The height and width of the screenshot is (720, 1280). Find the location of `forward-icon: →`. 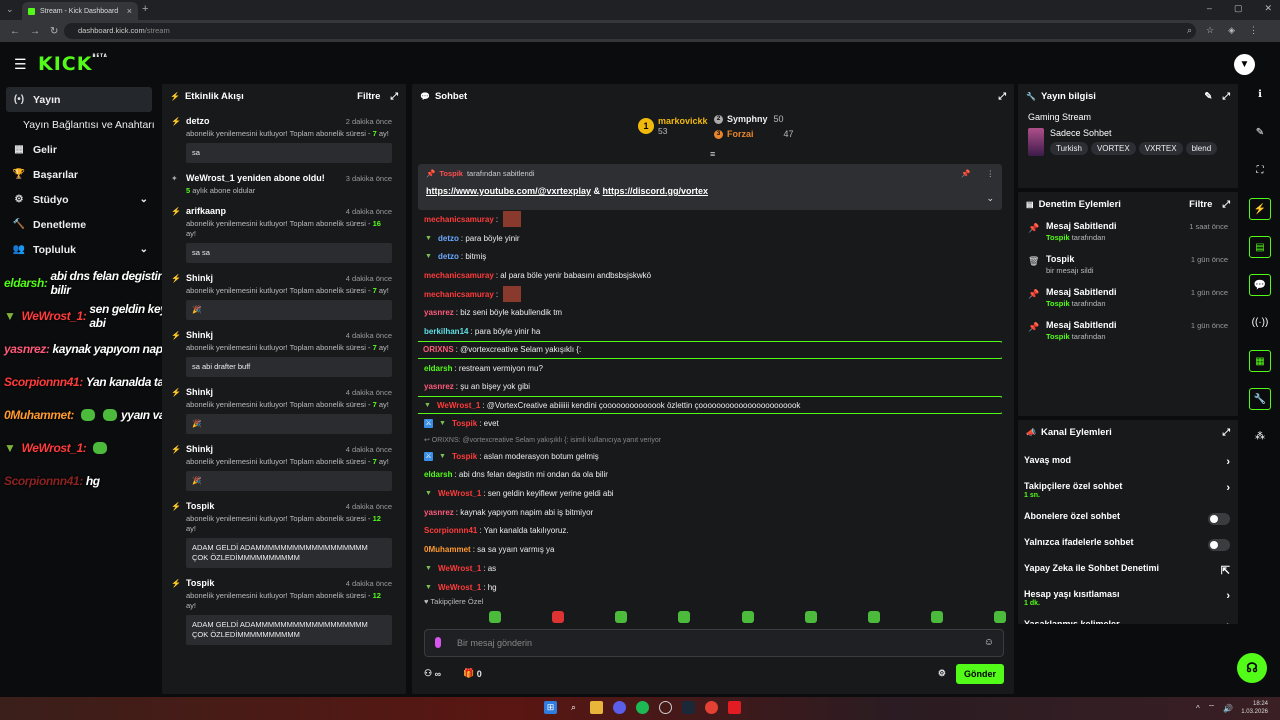

forward-icon: → is located at coordinates (35, 31).